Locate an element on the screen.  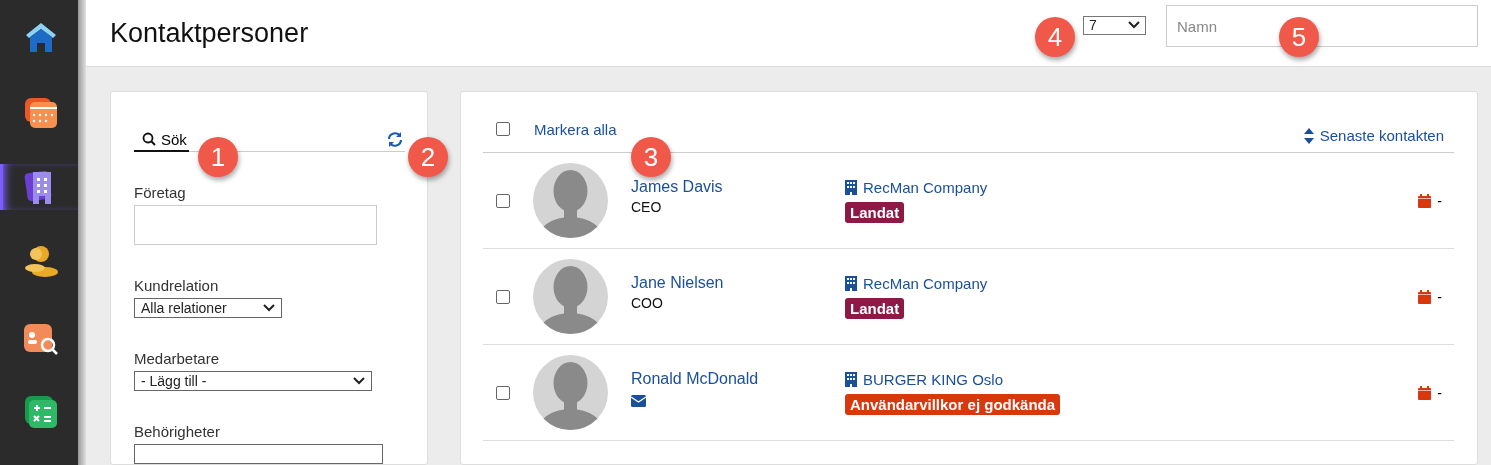
filter-label: Kundrelation is located at coordinates (177, 285).